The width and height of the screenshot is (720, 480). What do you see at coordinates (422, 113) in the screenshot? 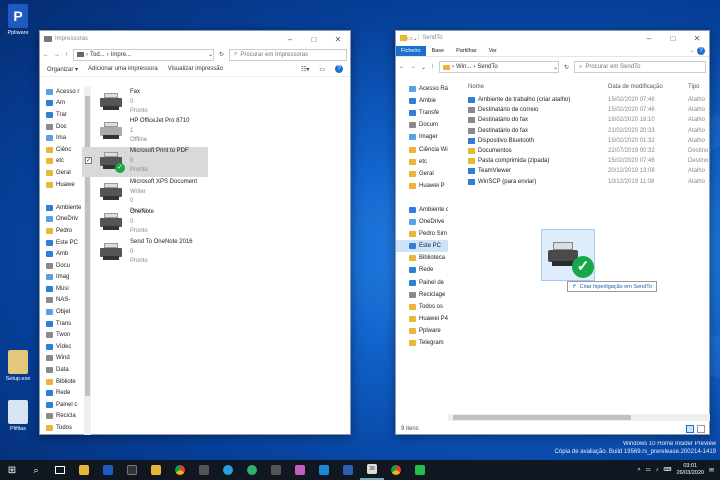
I see `nav-item: Transfe` at bounding box center [422, 113].